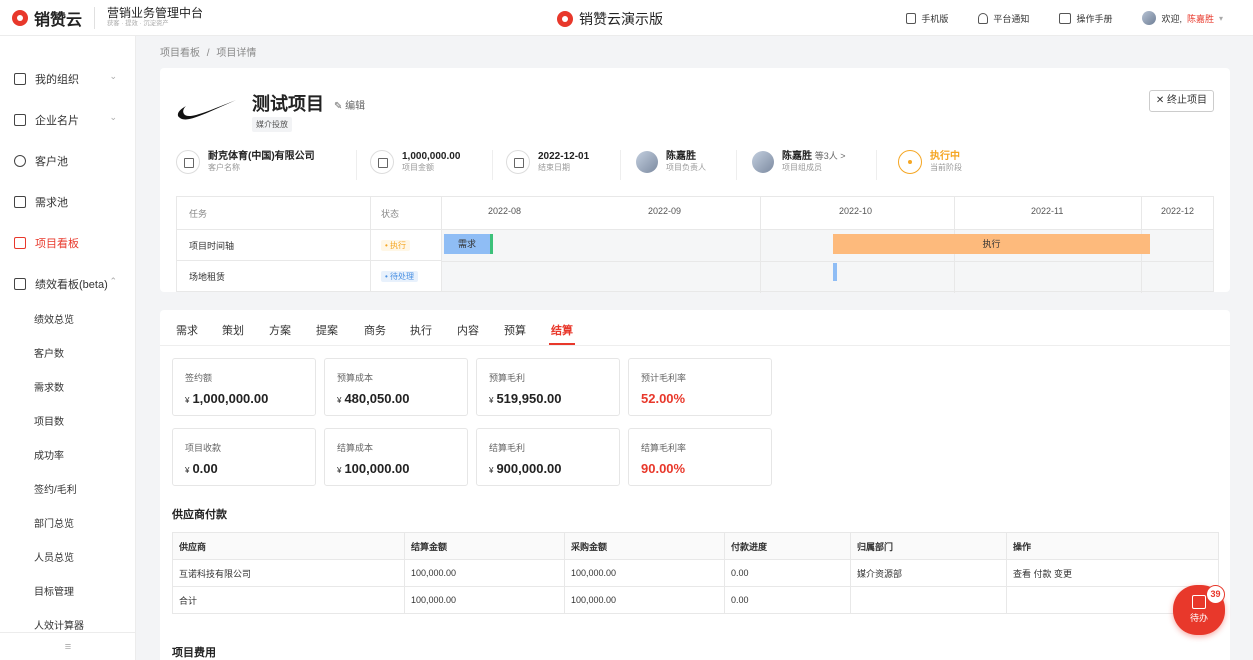 The height and width of the screenshot is (660, 1253). I want to click on sidebar-sub-item: 成功率, so click(67, 457).